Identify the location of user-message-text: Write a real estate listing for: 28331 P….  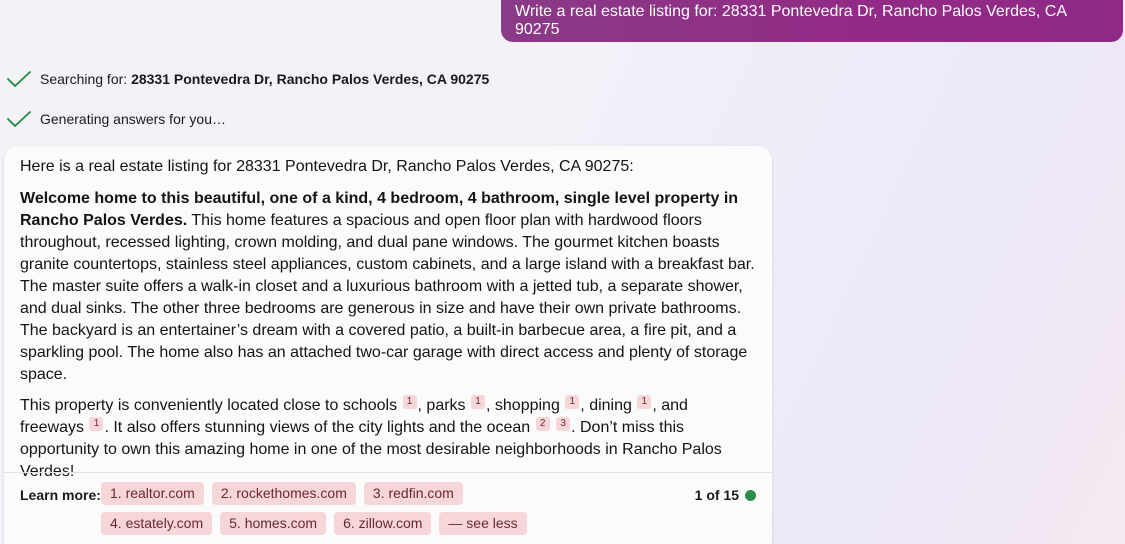
(791, 20).